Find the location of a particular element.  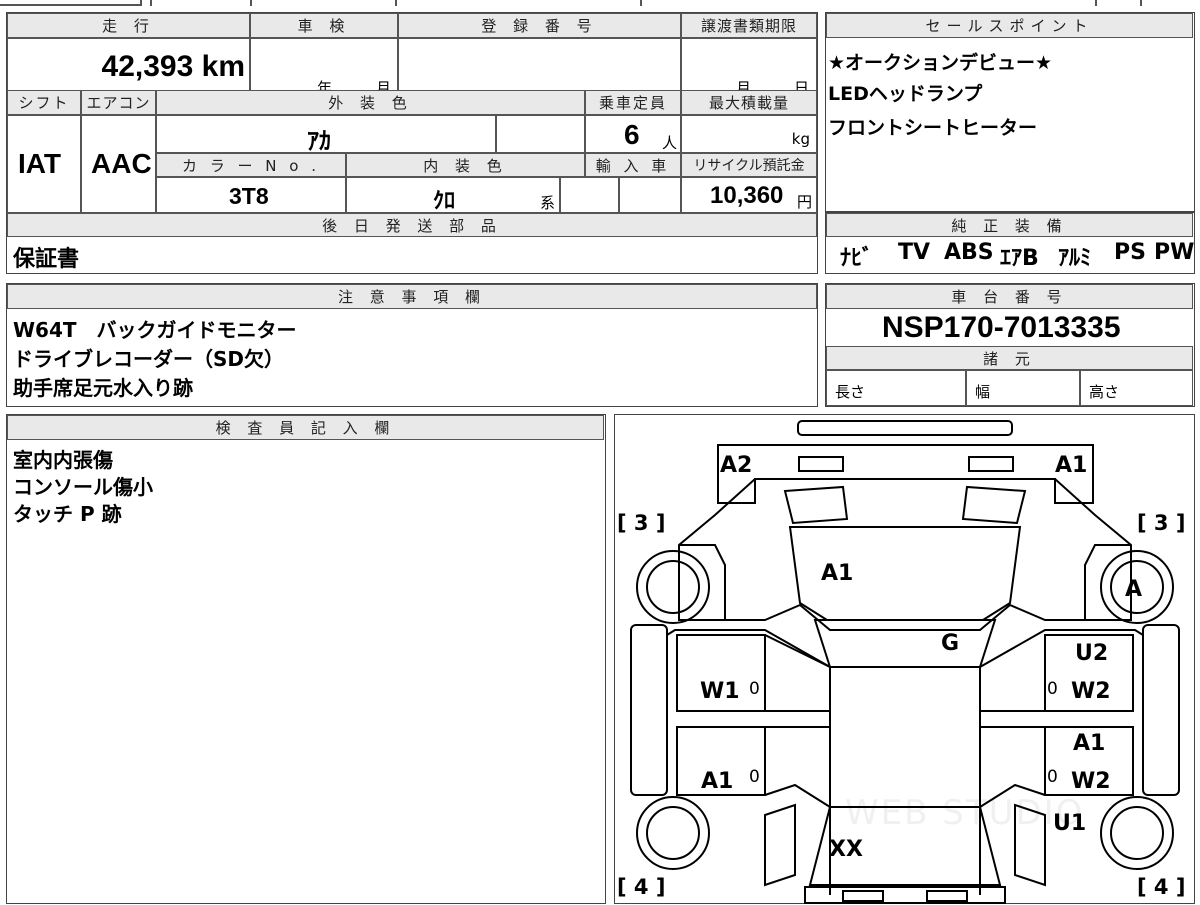

recycle-fee-header: リサイクル預託金 is located at coordinates (749, 165).